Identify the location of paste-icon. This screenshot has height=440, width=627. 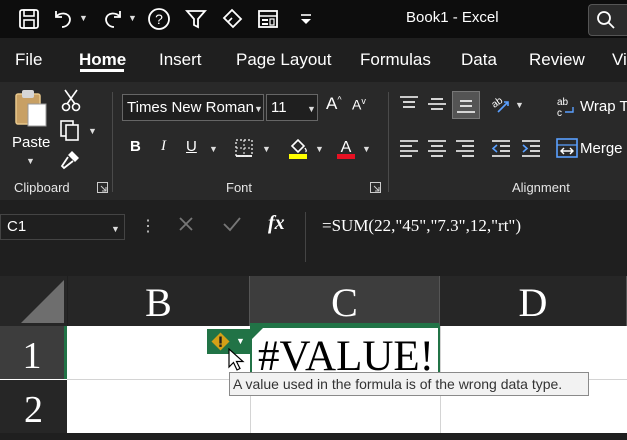
(32, 108).